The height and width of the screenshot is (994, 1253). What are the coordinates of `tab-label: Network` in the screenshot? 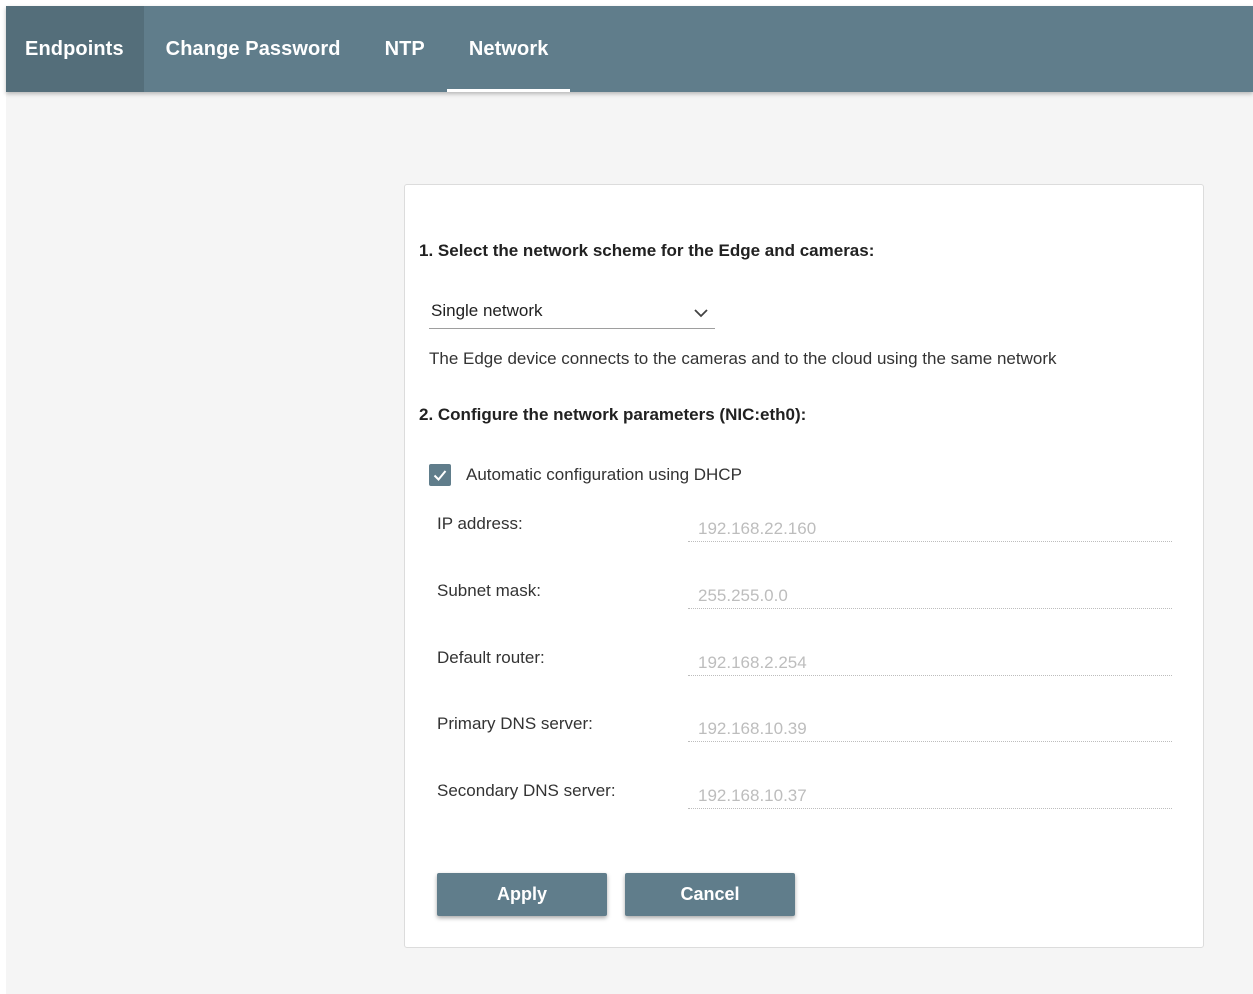 It's located at (508, 48).